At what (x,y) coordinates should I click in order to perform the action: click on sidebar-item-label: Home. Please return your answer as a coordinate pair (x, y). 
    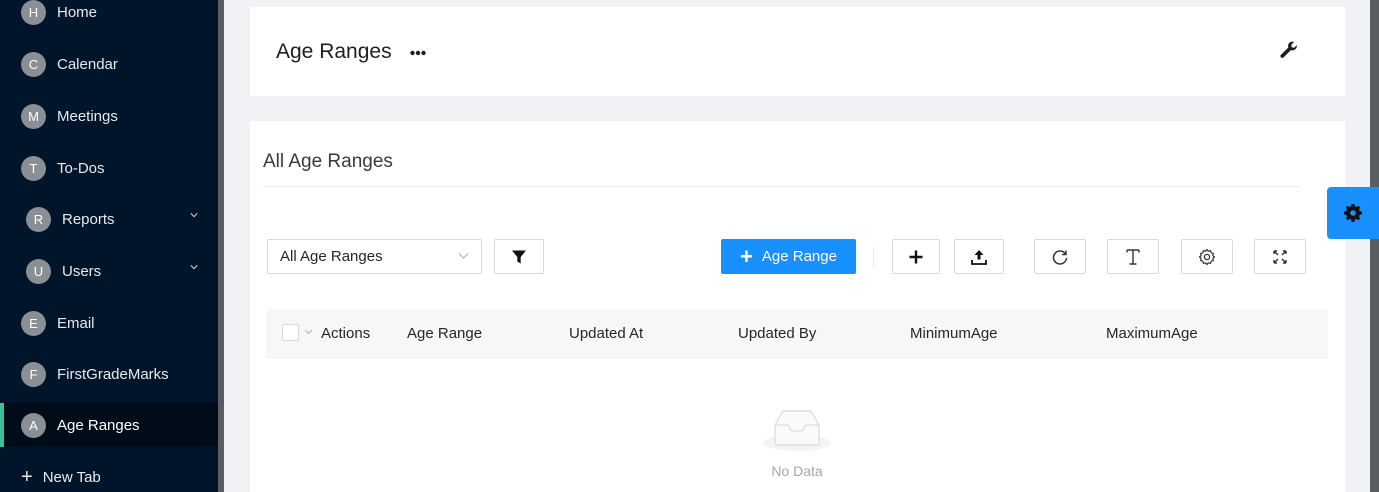
    Looking at the image, I should click on (77, 12).